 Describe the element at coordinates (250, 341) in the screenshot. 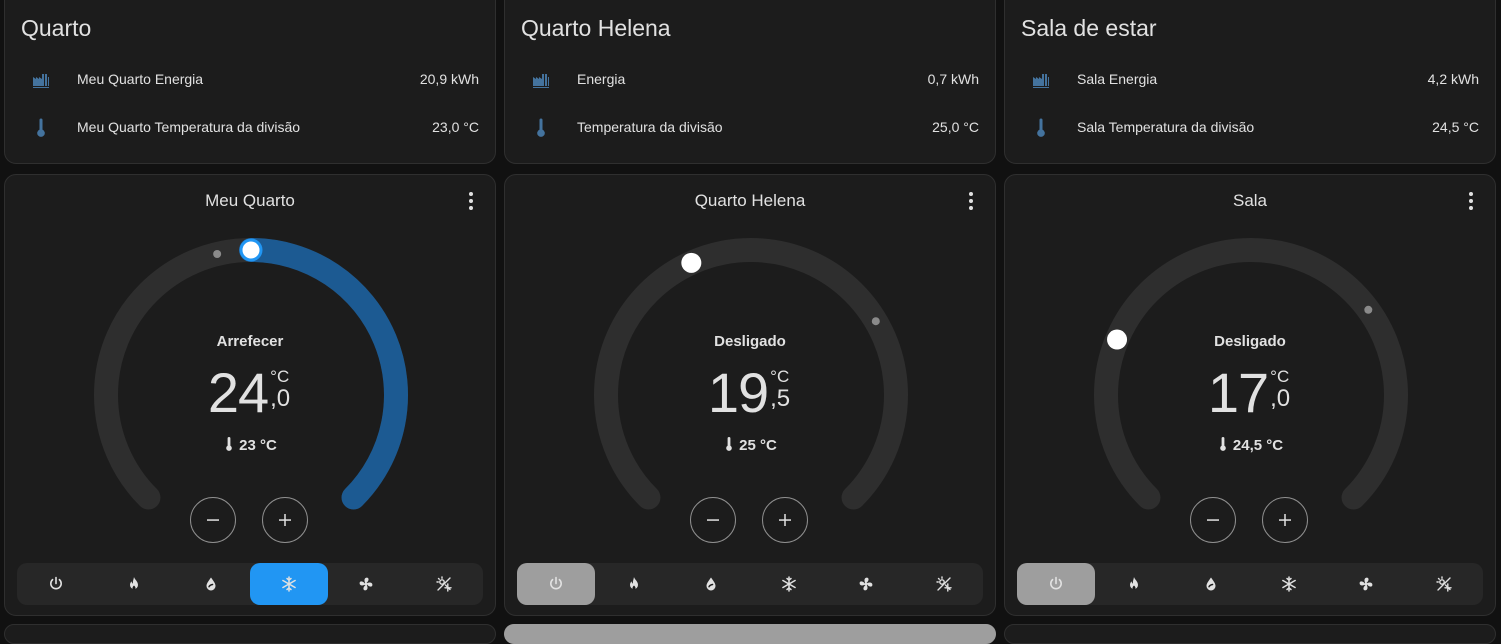

I see `hvac-action-label: Arrefecer` at that location.